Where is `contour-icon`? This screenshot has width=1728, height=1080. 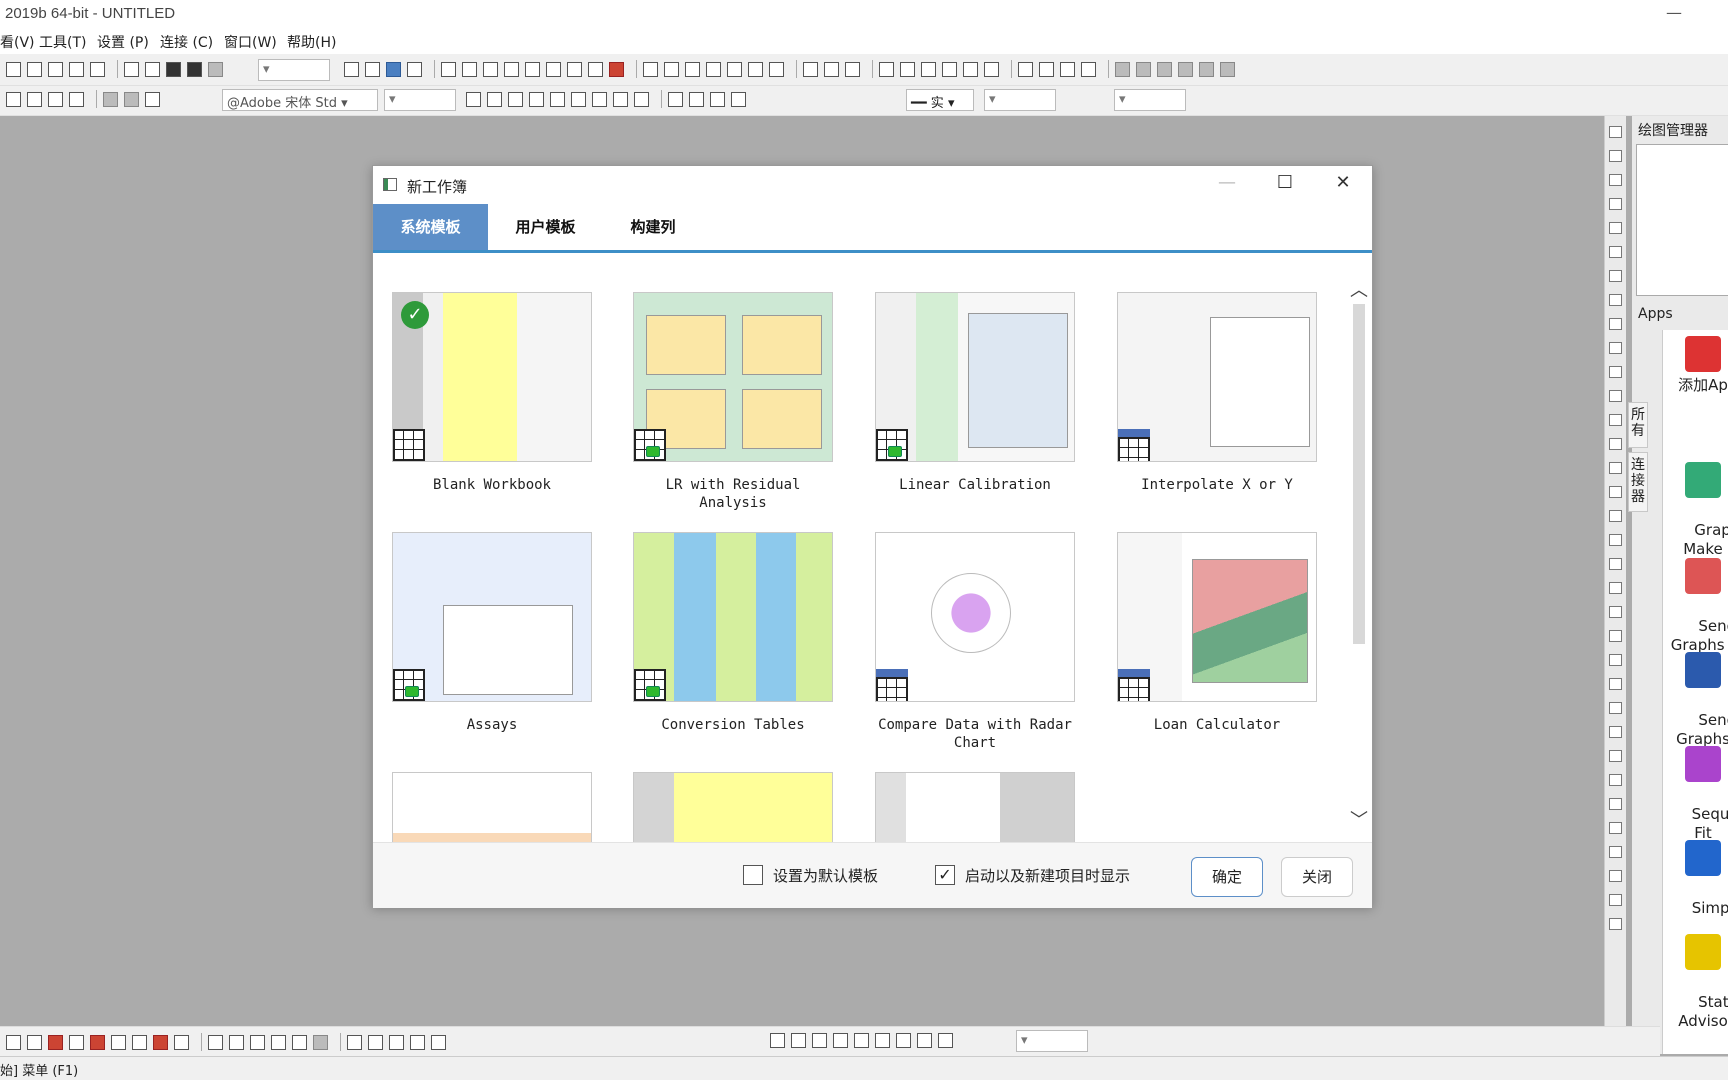
contour-icon is located at coordinates (278, 1042).